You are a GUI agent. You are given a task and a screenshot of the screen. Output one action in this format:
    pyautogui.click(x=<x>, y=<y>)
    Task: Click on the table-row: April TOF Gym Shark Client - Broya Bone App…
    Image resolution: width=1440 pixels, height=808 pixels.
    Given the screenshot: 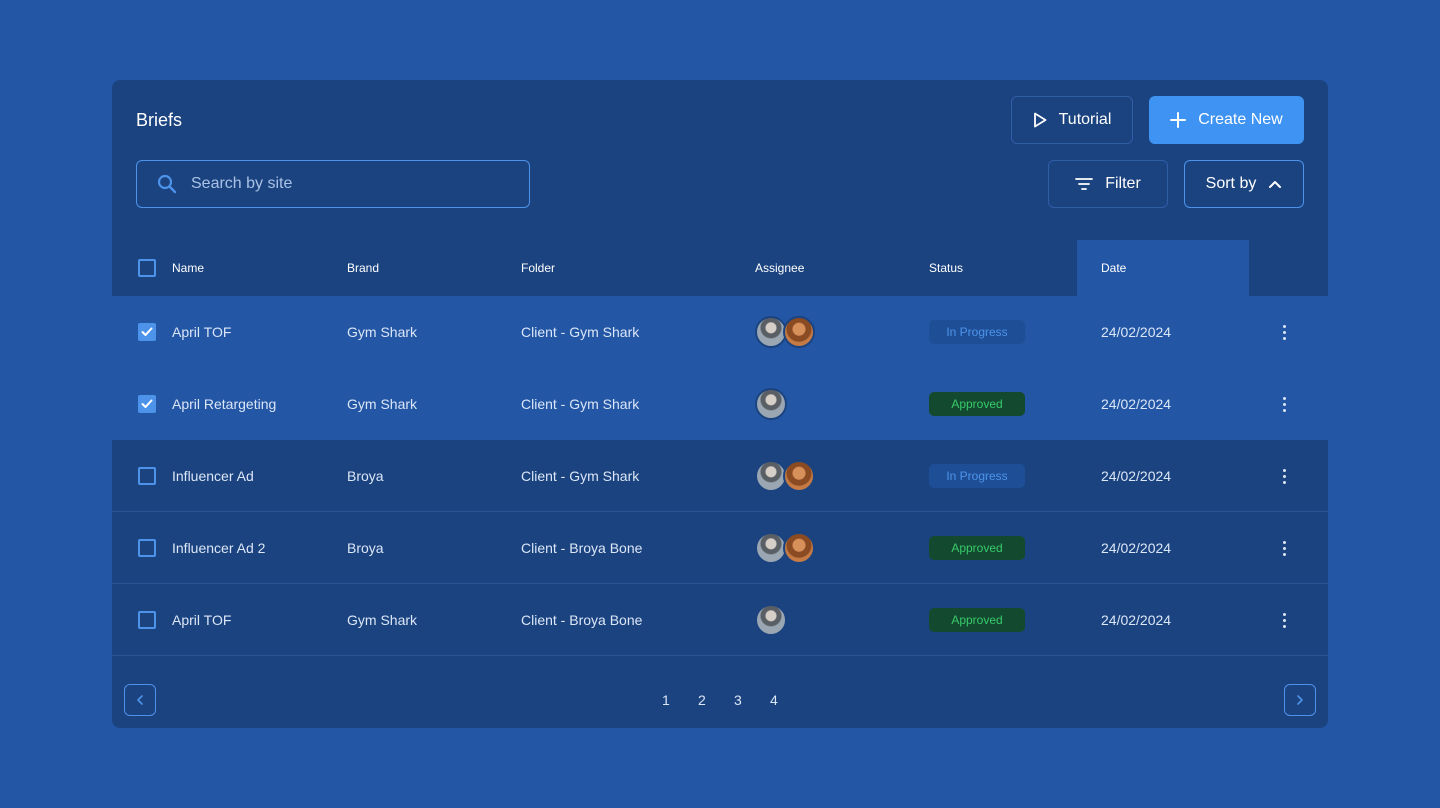 What is the action you would take?
    pyautogui.click(x=720, y=620)
    